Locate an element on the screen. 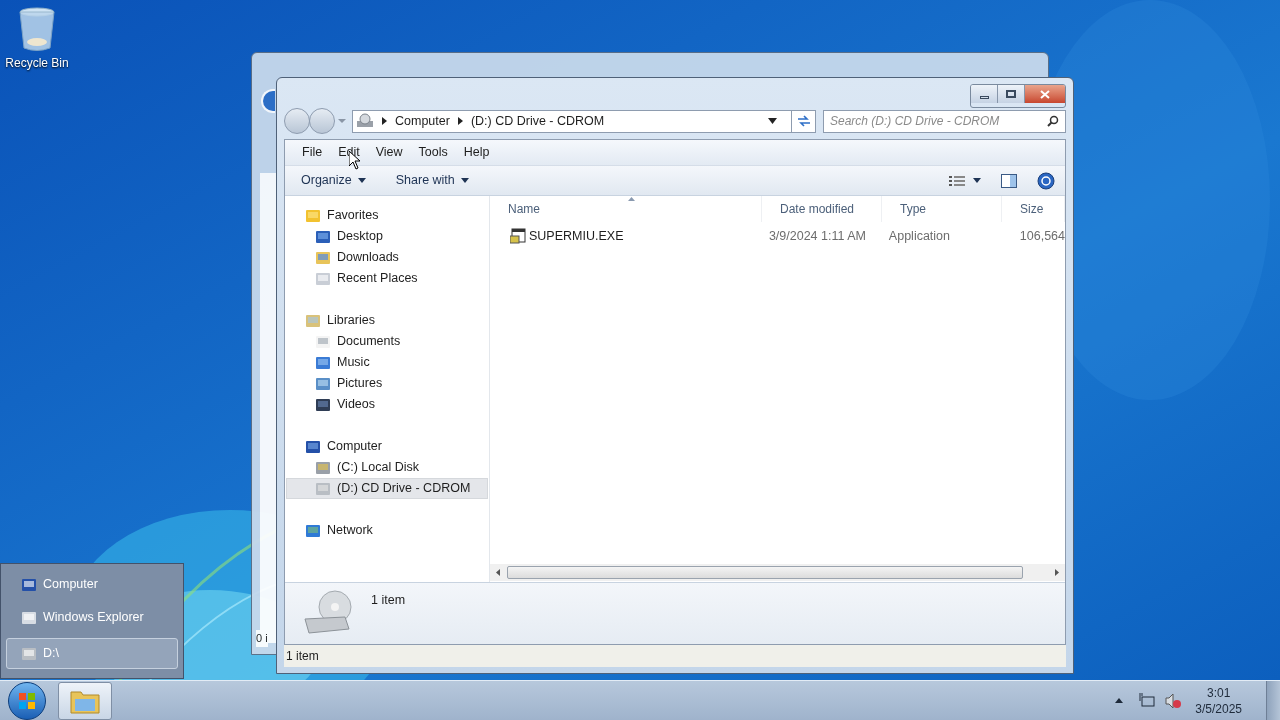 The image size is (1280, 720). windows-logo-icon is located at coordinates (27, 700).